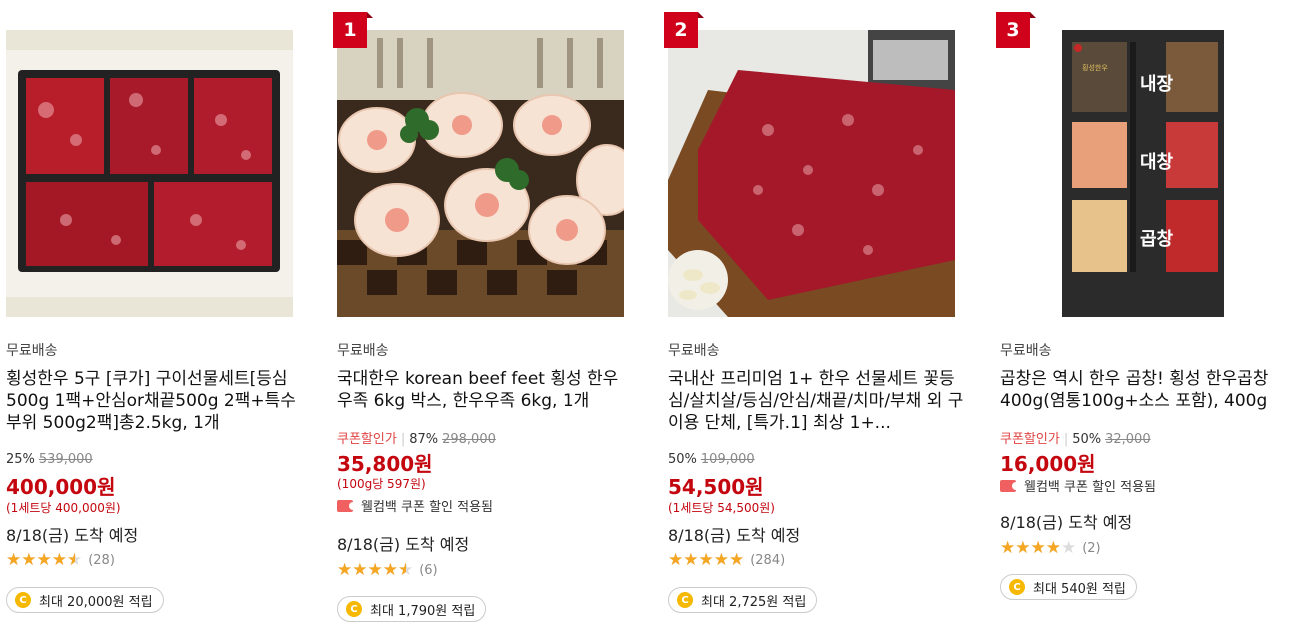 This screenshot has width=1304, height=631. Describe the element at coordinates (96, 602) in the screenshot. I see `reward-text: 최대 20,000원 적립` at that location.